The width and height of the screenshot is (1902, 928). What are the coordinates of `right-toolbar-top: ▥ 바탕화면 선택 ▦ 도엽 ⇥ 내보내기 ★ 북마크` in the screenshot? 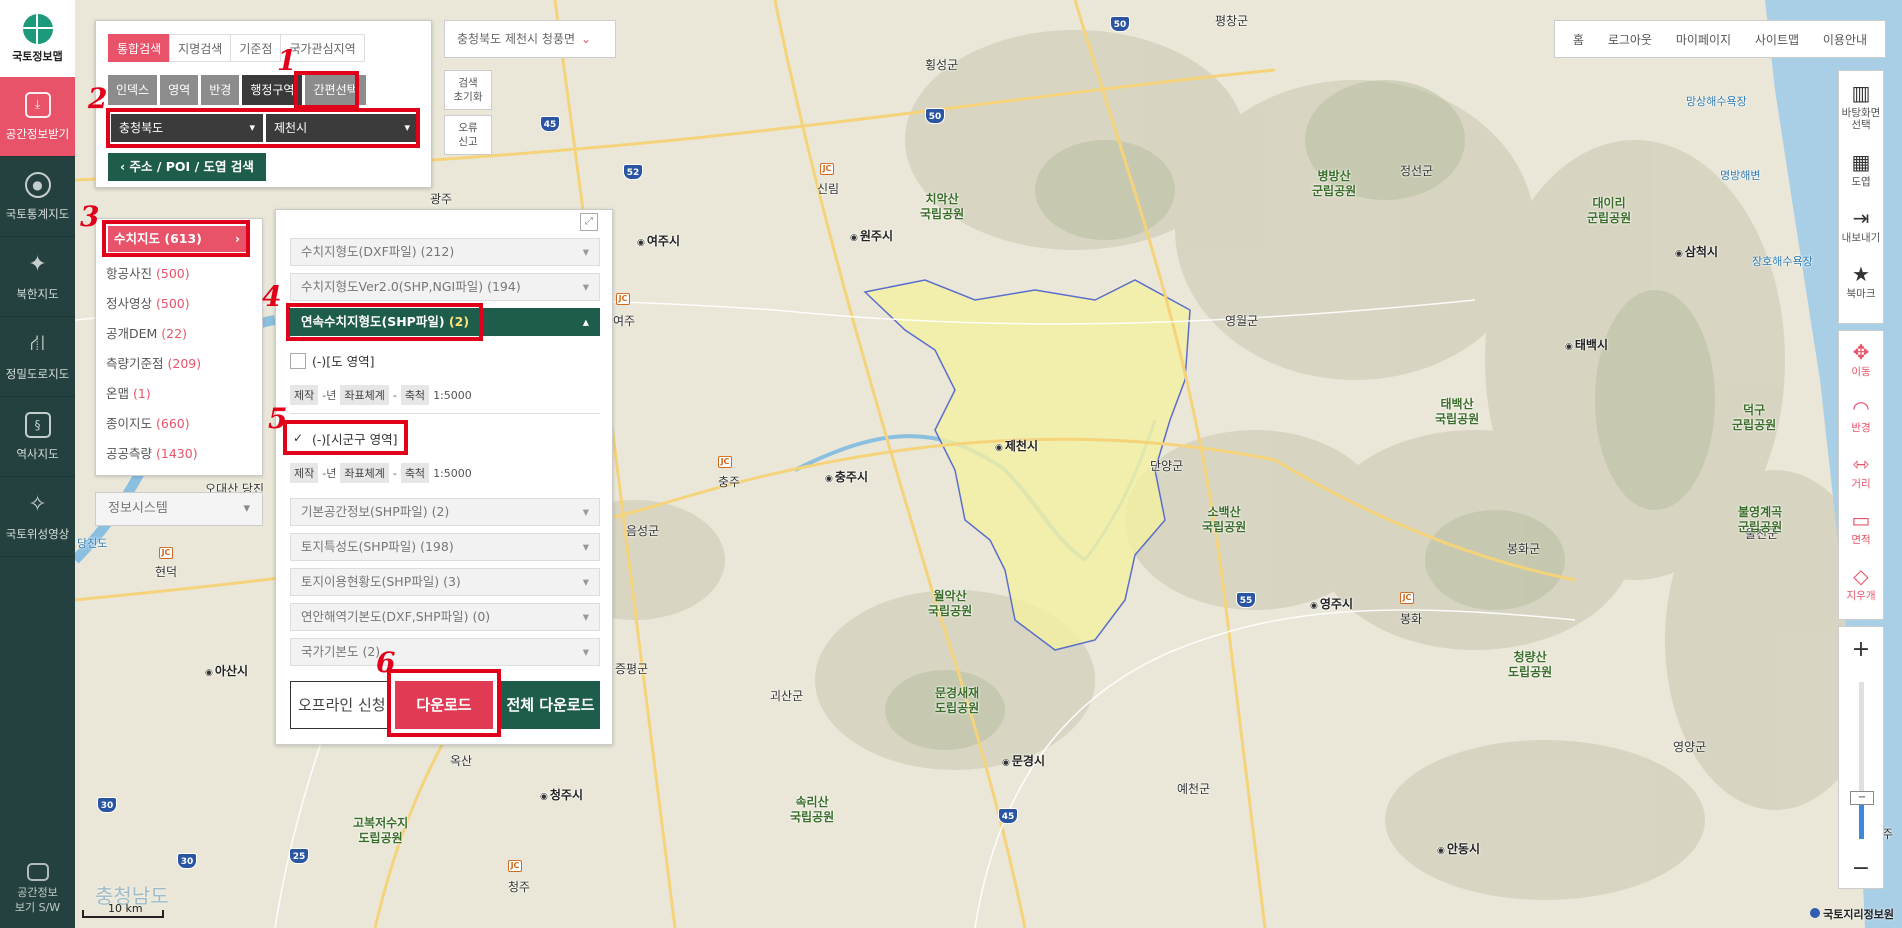 It's located at (1861, 197).